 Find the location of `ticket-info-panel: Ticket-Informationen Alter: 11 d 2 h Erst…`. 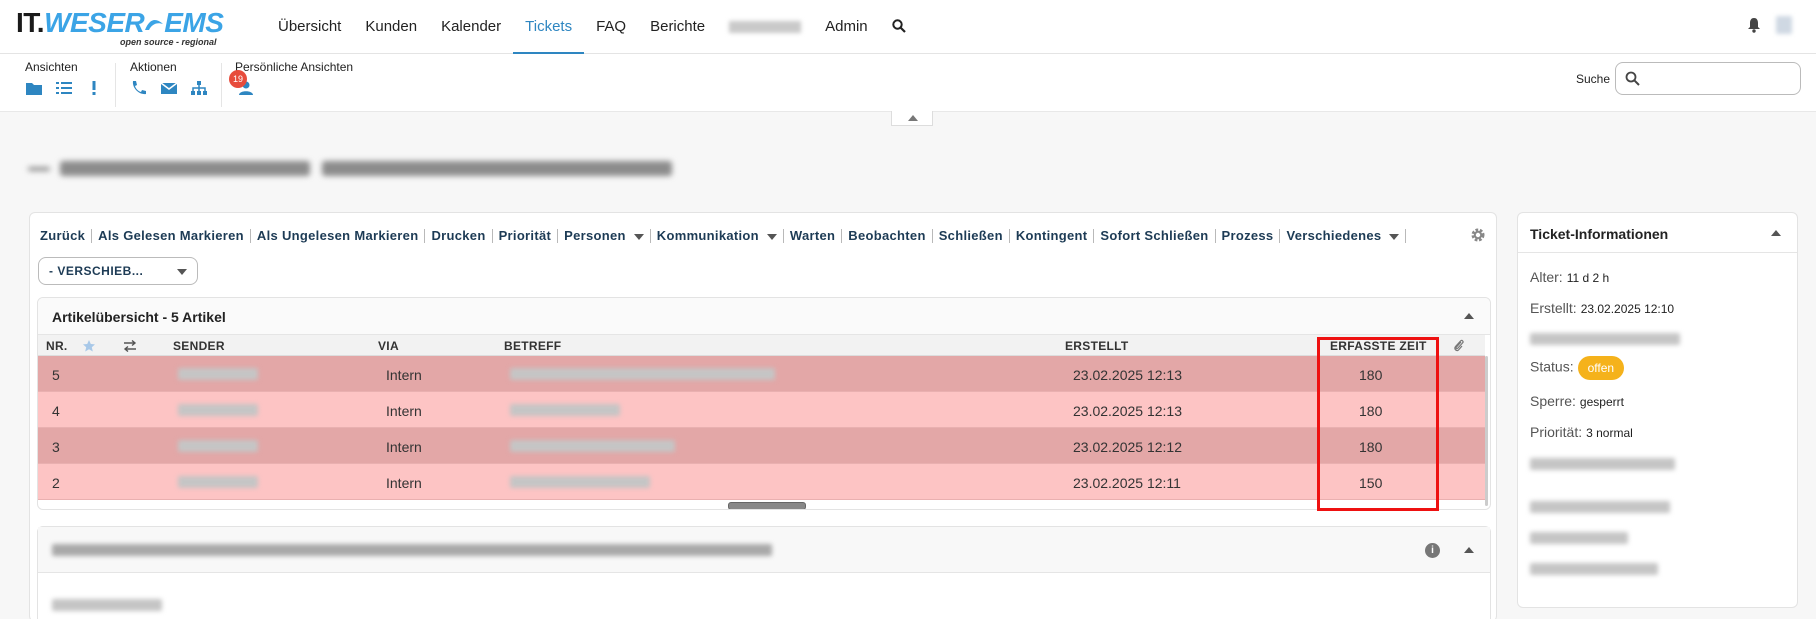

ticket-info-panel: Ticket-Informationen Alter: 11 d 2 h Erst… is located at coordinates (1657, 410).